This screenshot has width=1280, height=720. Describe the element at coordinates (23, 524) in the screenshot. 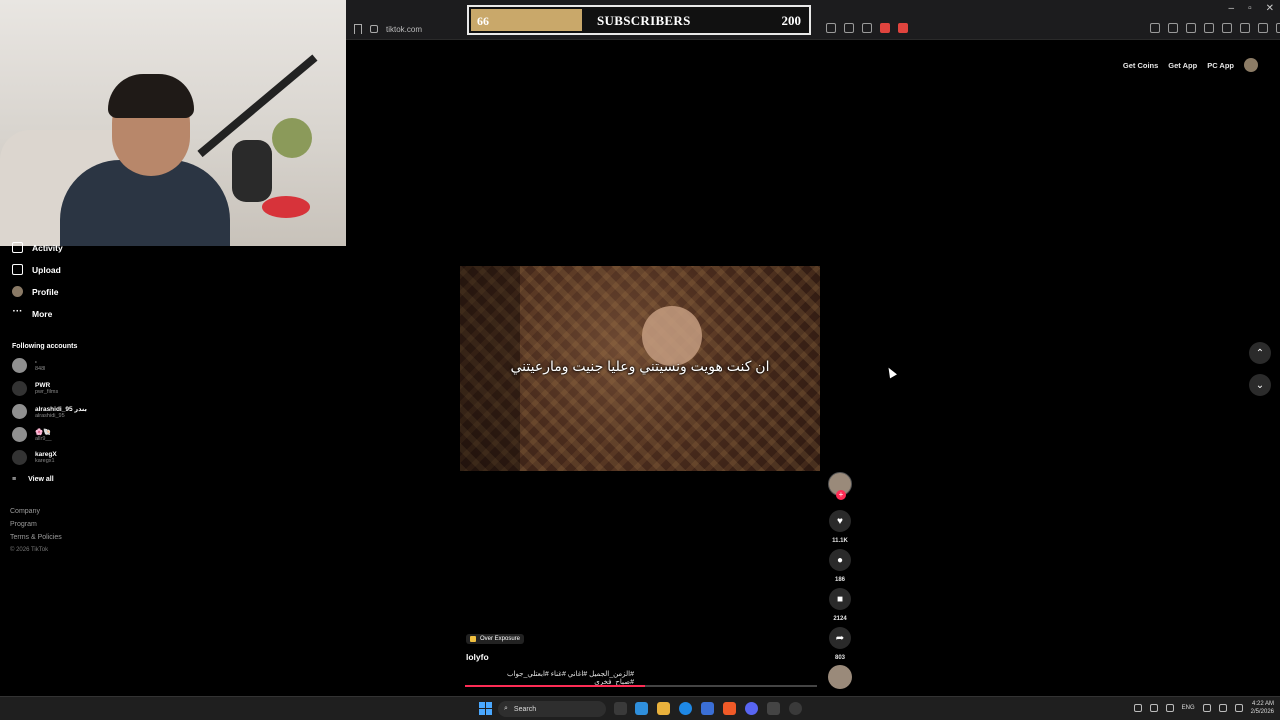

I see `footer-program: Program` at that location.